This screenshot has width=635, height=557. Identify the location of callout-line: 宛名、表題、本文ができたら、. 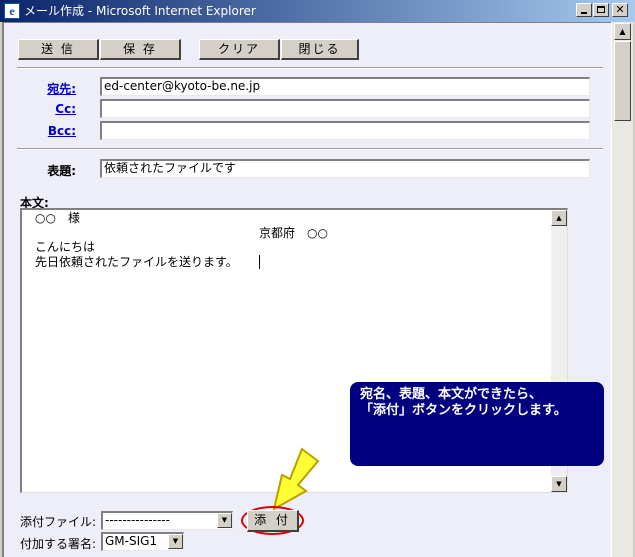
(451, 394).